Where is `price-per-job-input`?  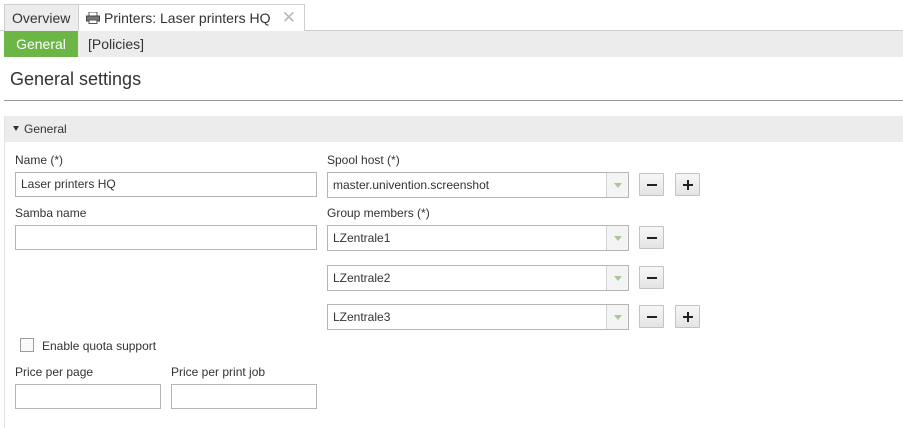
price-per-job-input is located at coordinates (244, 396).